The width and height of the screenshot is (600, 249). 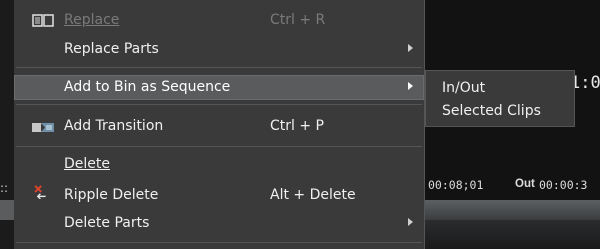 What do you see at coordinates (456, 185) in the screenshot?
I see `in-timecode: 00:08;01` at bounding box center [456, 185].